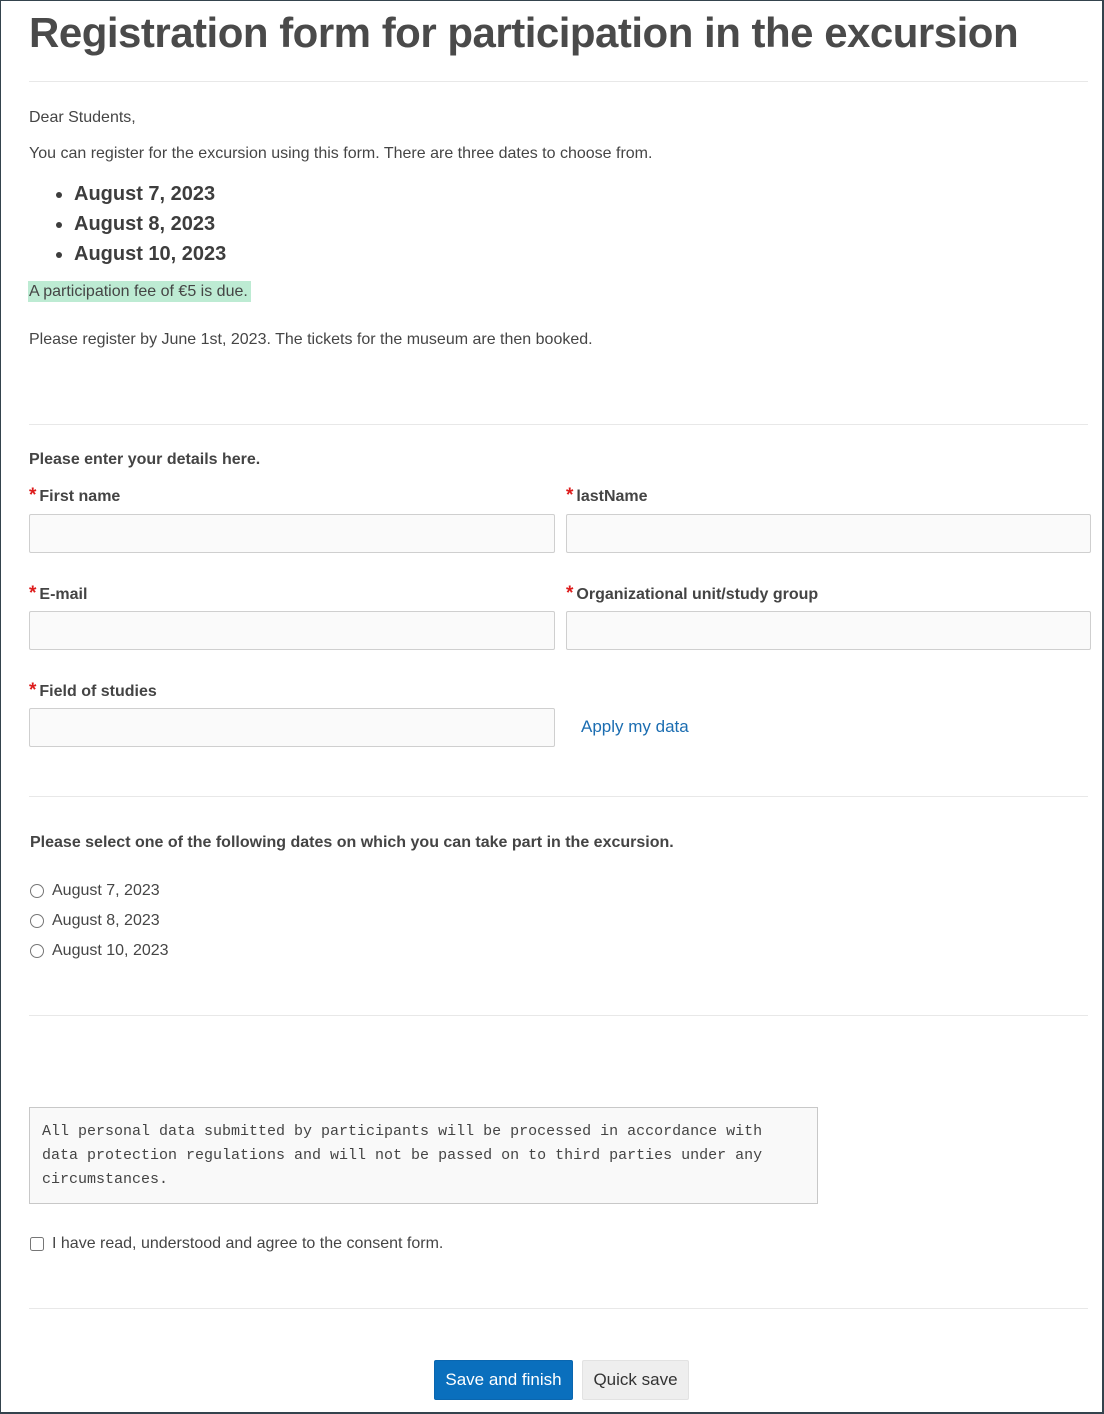  I want to click on date-option-aug-10: August 10, 2023, so click(99, 951).